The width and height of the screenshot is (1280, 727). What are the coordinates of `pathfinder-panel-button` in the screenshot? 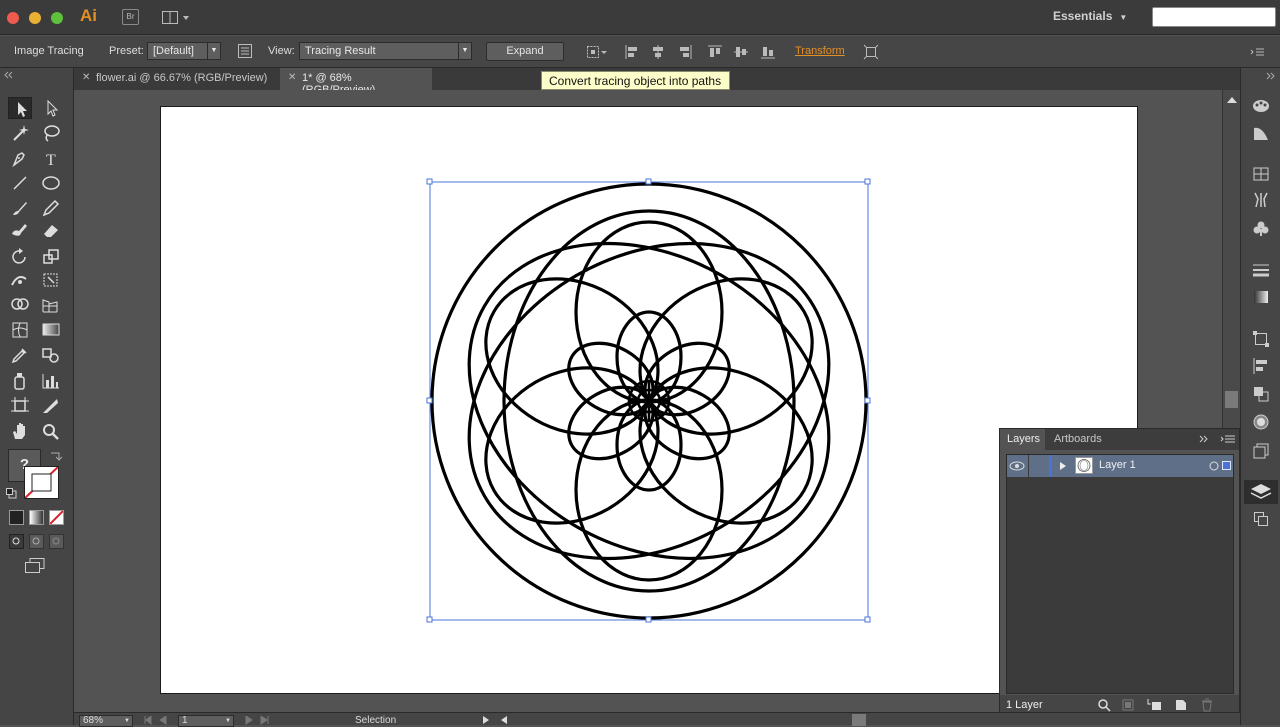 It's located at (1261, 394).